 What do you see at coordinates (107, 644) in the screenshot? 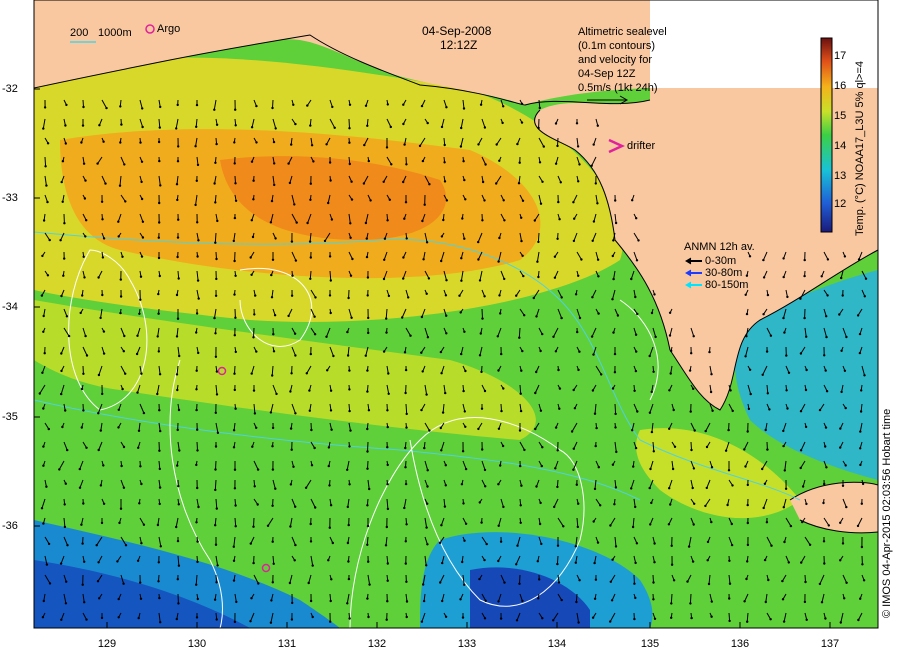
I see `x-tick-label: 129` at bounding box center [107, 644].